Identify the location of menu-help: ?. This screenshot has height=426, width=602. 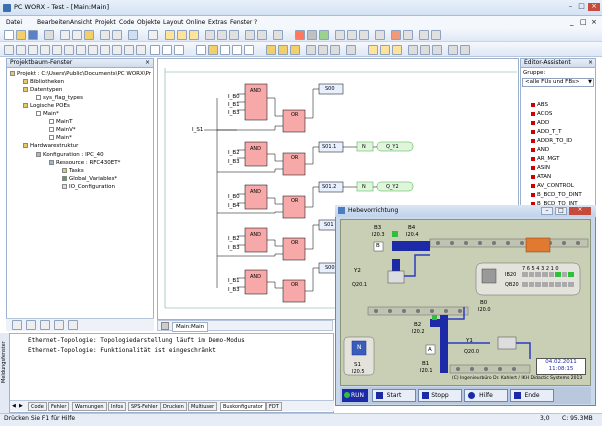
(255, 22).